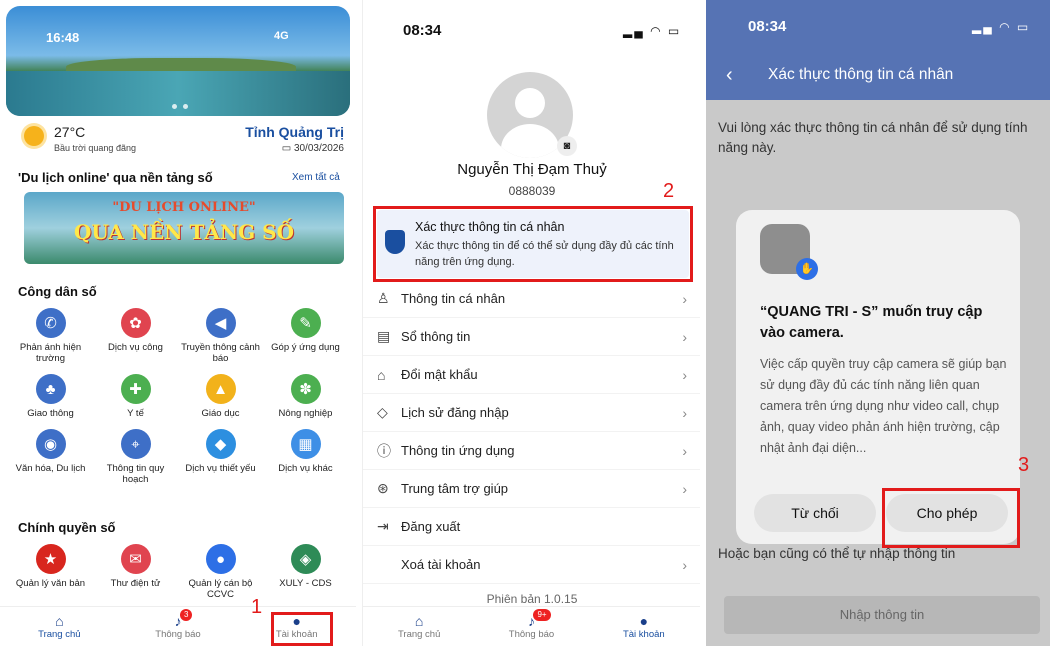 The height and width of the screenshot is (646, 1050). I want to click on nav-label: Tài khoản, so click(643, 634).